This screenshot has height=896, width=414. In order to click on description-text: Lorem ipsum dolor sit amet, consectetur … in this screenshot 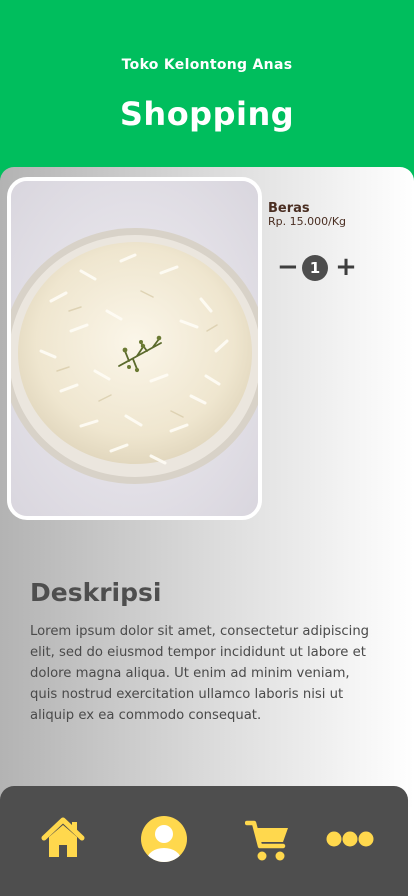, I will do `click(200, 673)`.